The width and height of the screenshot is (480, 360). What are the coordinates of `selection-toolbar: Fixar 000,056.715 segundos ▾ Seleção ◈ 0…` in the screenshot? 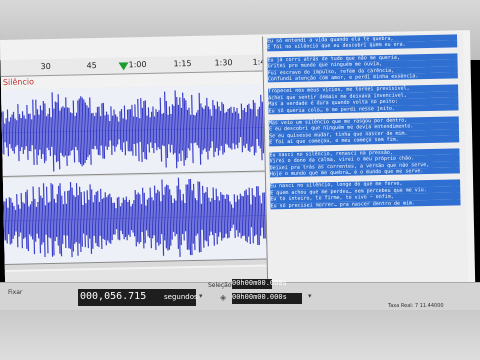 It's located at (240, 295).